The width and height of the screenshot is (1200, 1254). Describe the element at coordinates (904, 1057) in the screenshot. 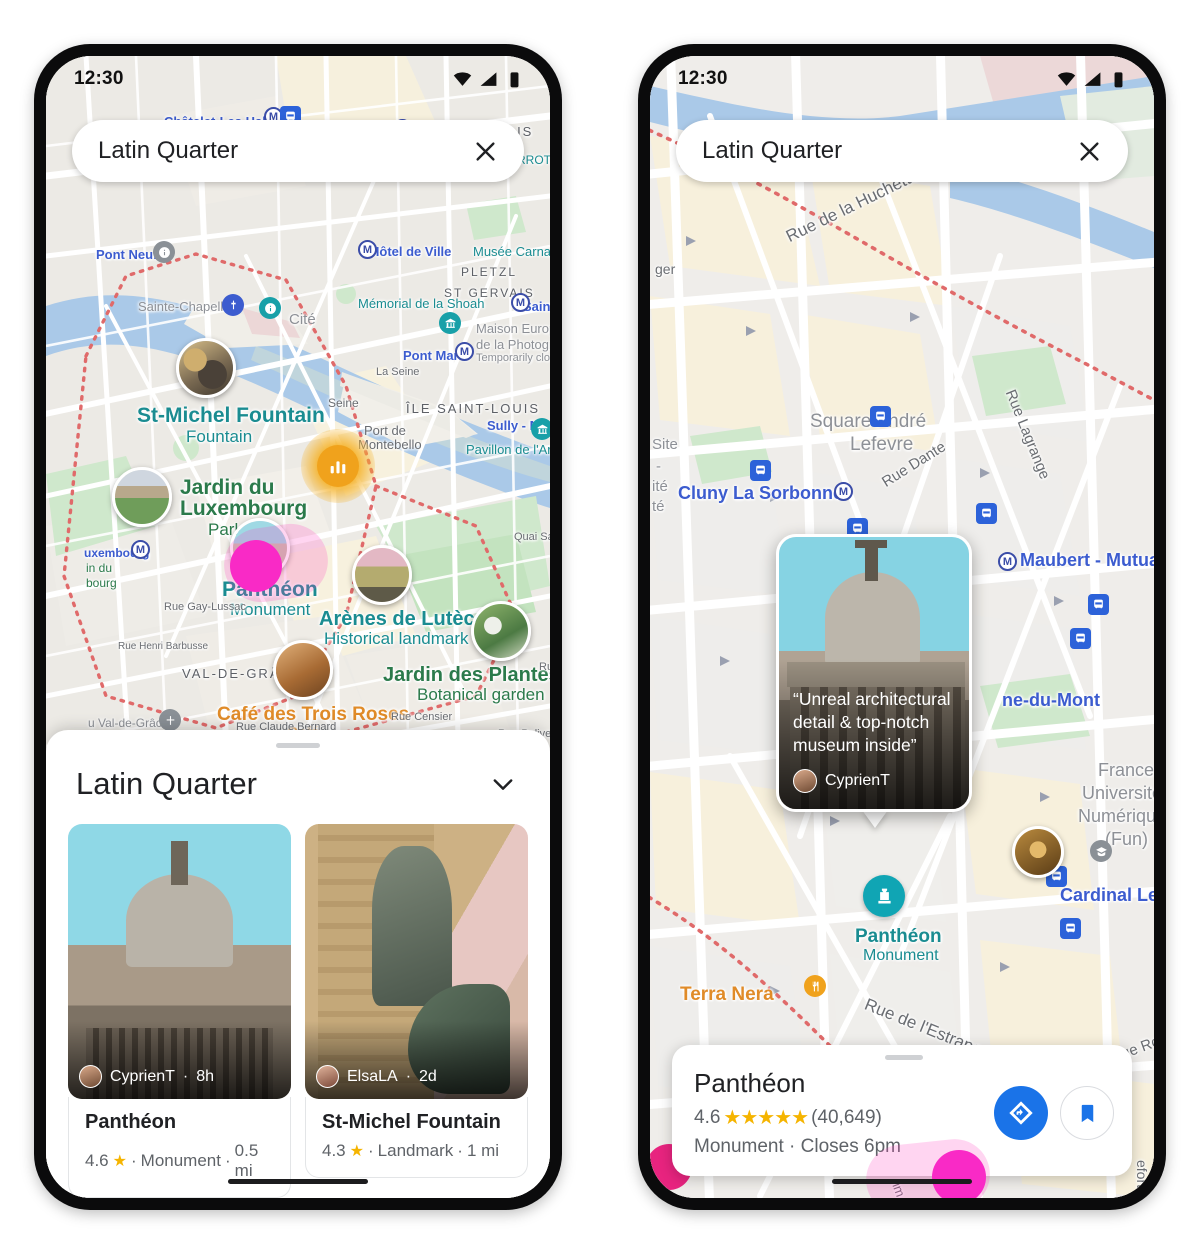

I see `sheet-grabber` at that location.